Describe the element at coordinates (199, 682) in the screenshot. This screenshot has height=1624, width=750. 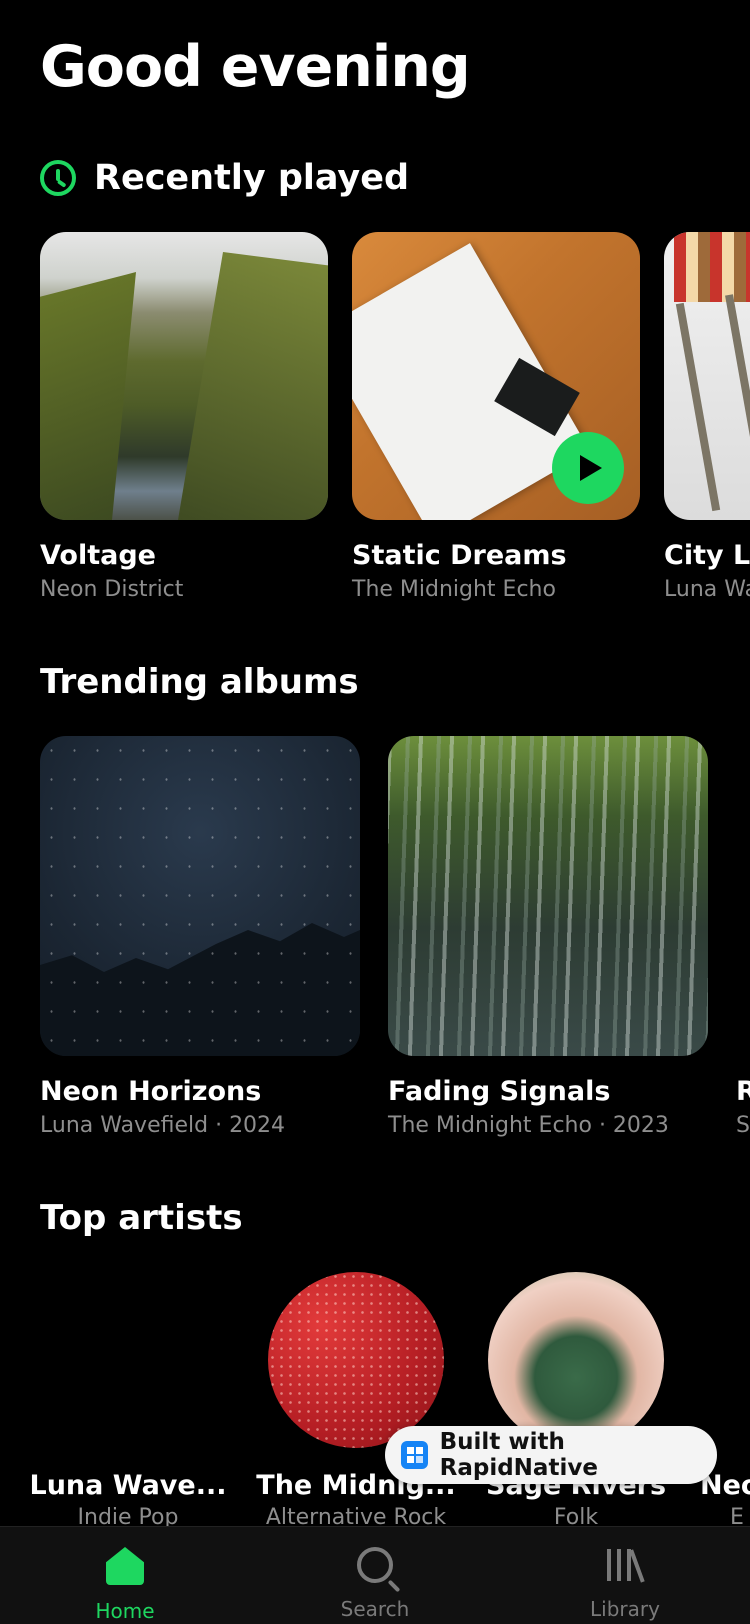
I see `trending-title: Trending albums` at that location.